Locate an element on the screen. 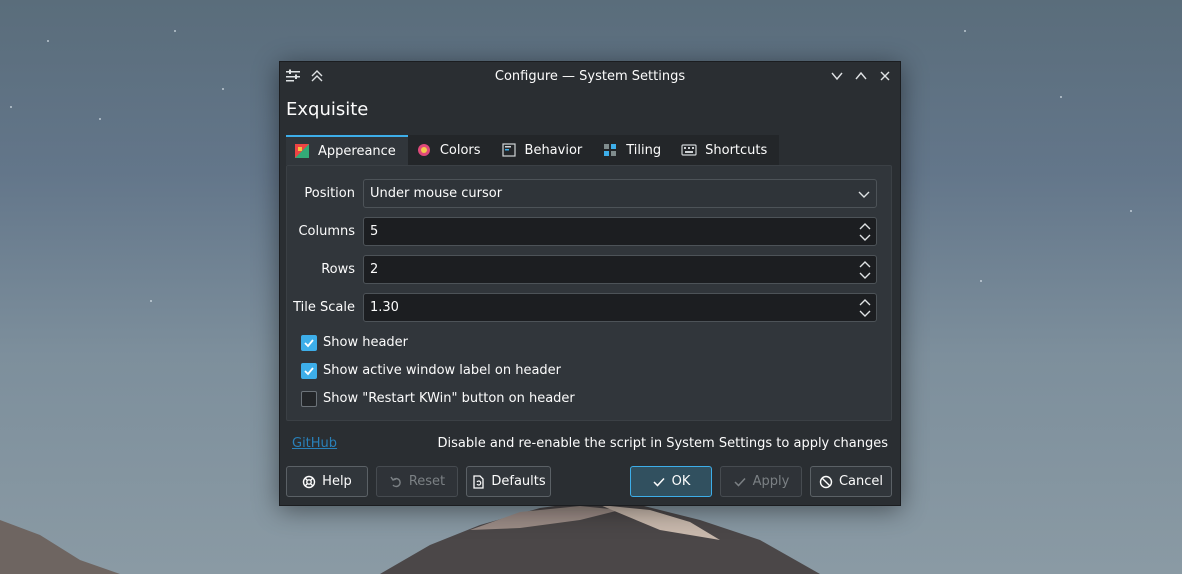  cancel-label: Cancel is located at coordinates (861, 481).